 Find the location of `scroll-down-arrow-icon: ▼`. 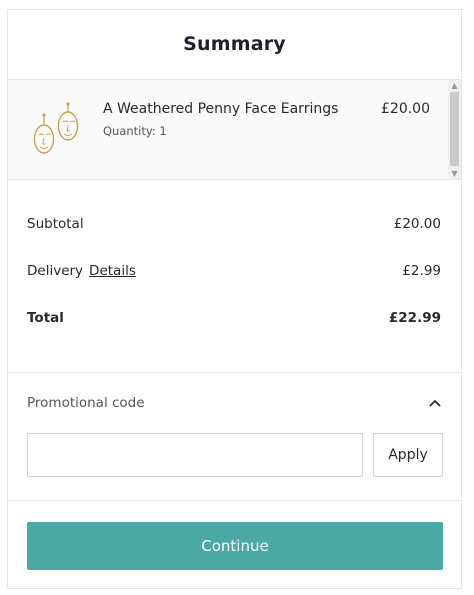

scroll-down-arrow-icon: ▼ is located at coordinates (454, 173).